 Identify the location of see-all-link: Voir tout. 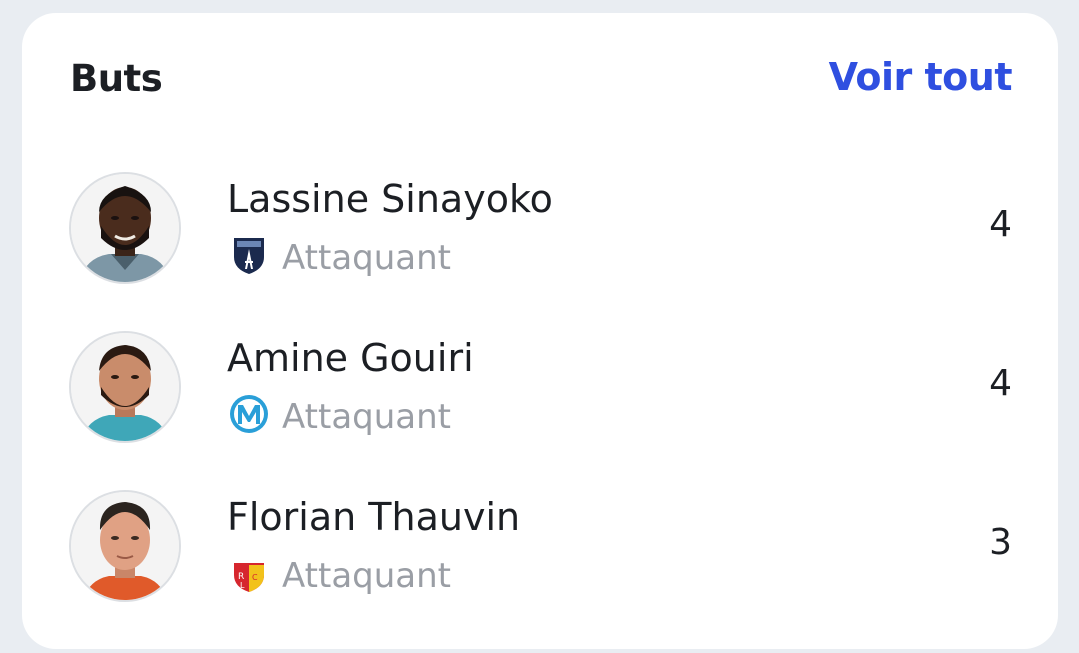
(921, 77).